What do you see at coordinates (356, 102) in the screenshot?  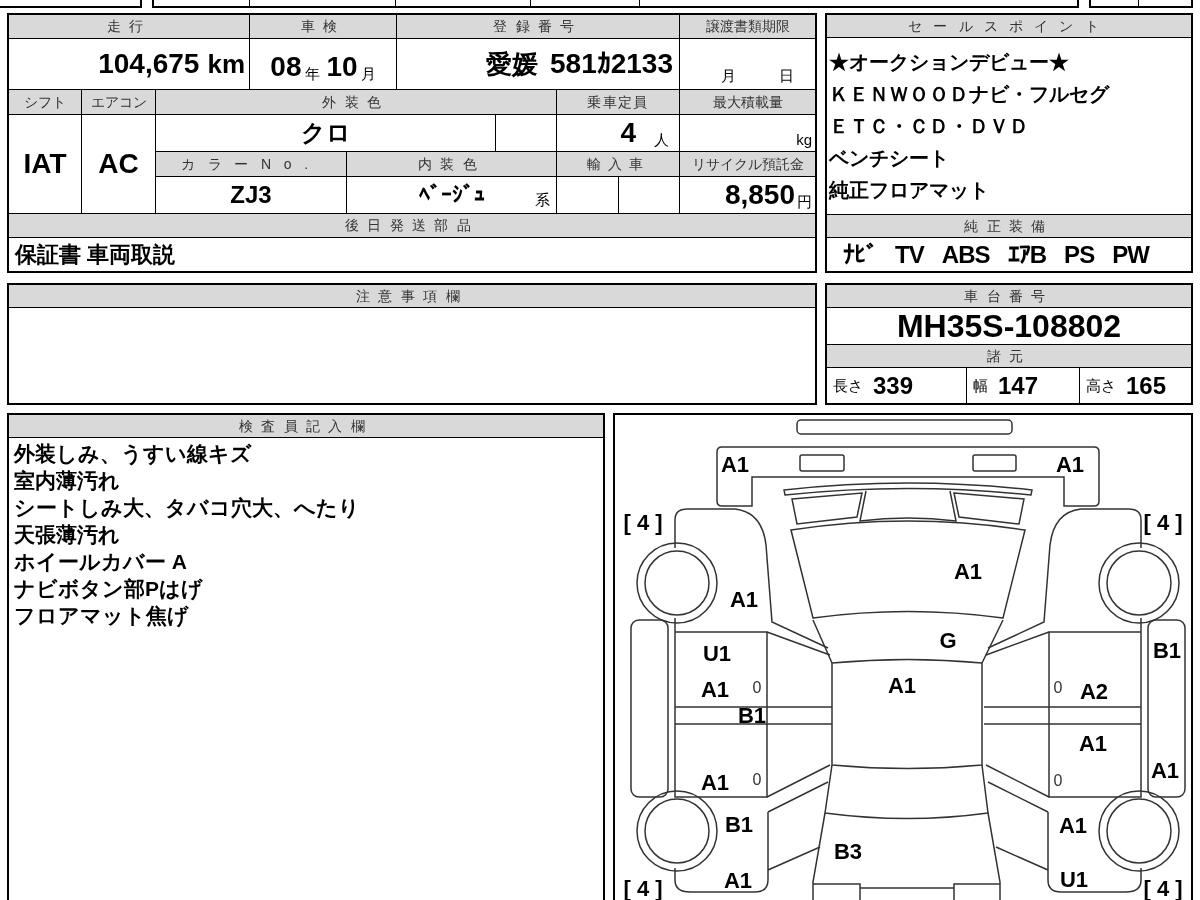 I see `column-header: 外装色` at bounding box center [356, 102].